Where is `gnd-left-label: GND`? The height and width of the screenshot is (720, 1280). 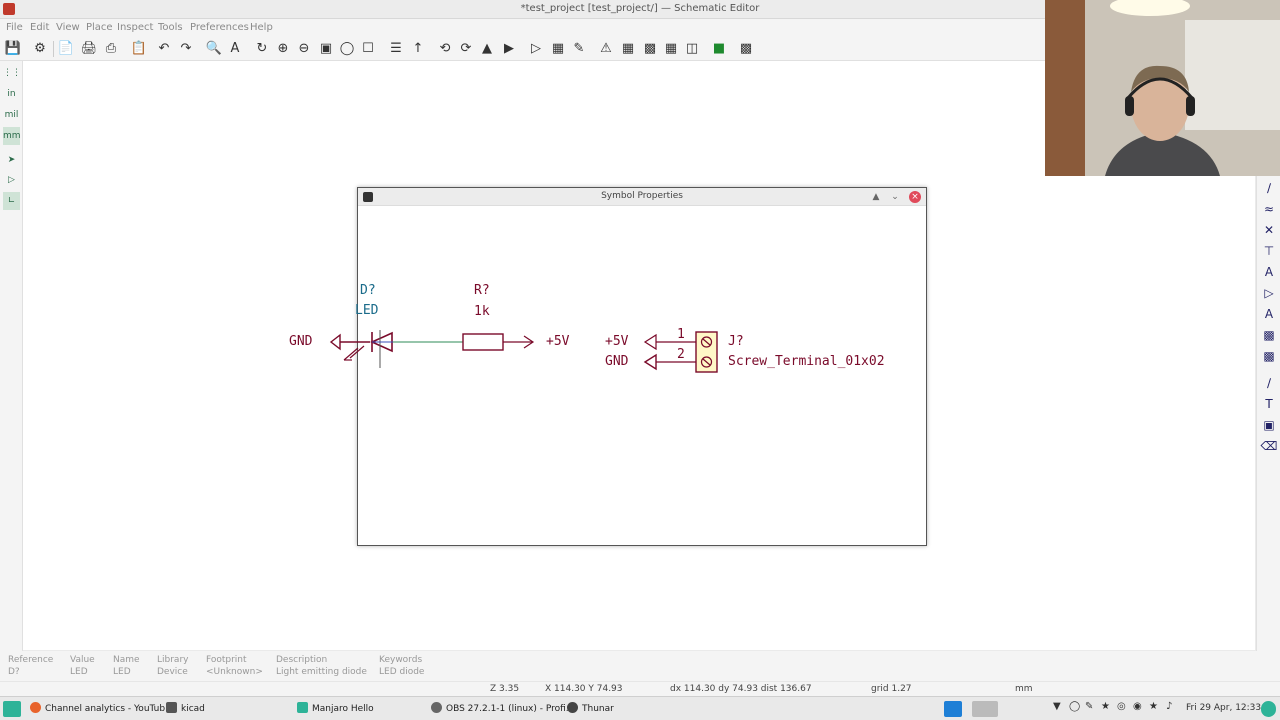
gnd-left-label: GND is located at coordinates (300, 341).